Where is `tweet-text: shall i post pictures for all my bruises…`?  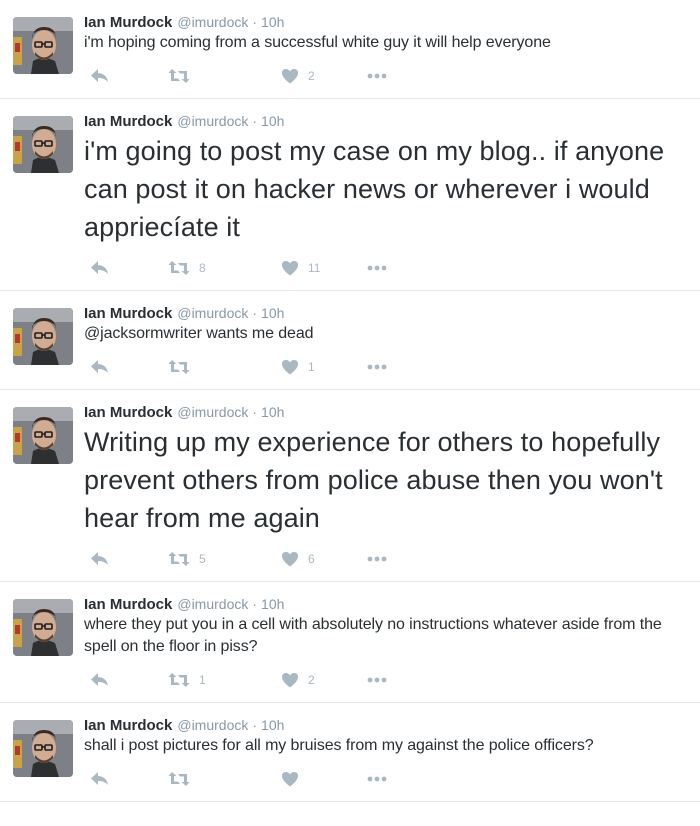
tweet-text: shall i post pictures for all my bruises… is located at coordinates (339, 745).